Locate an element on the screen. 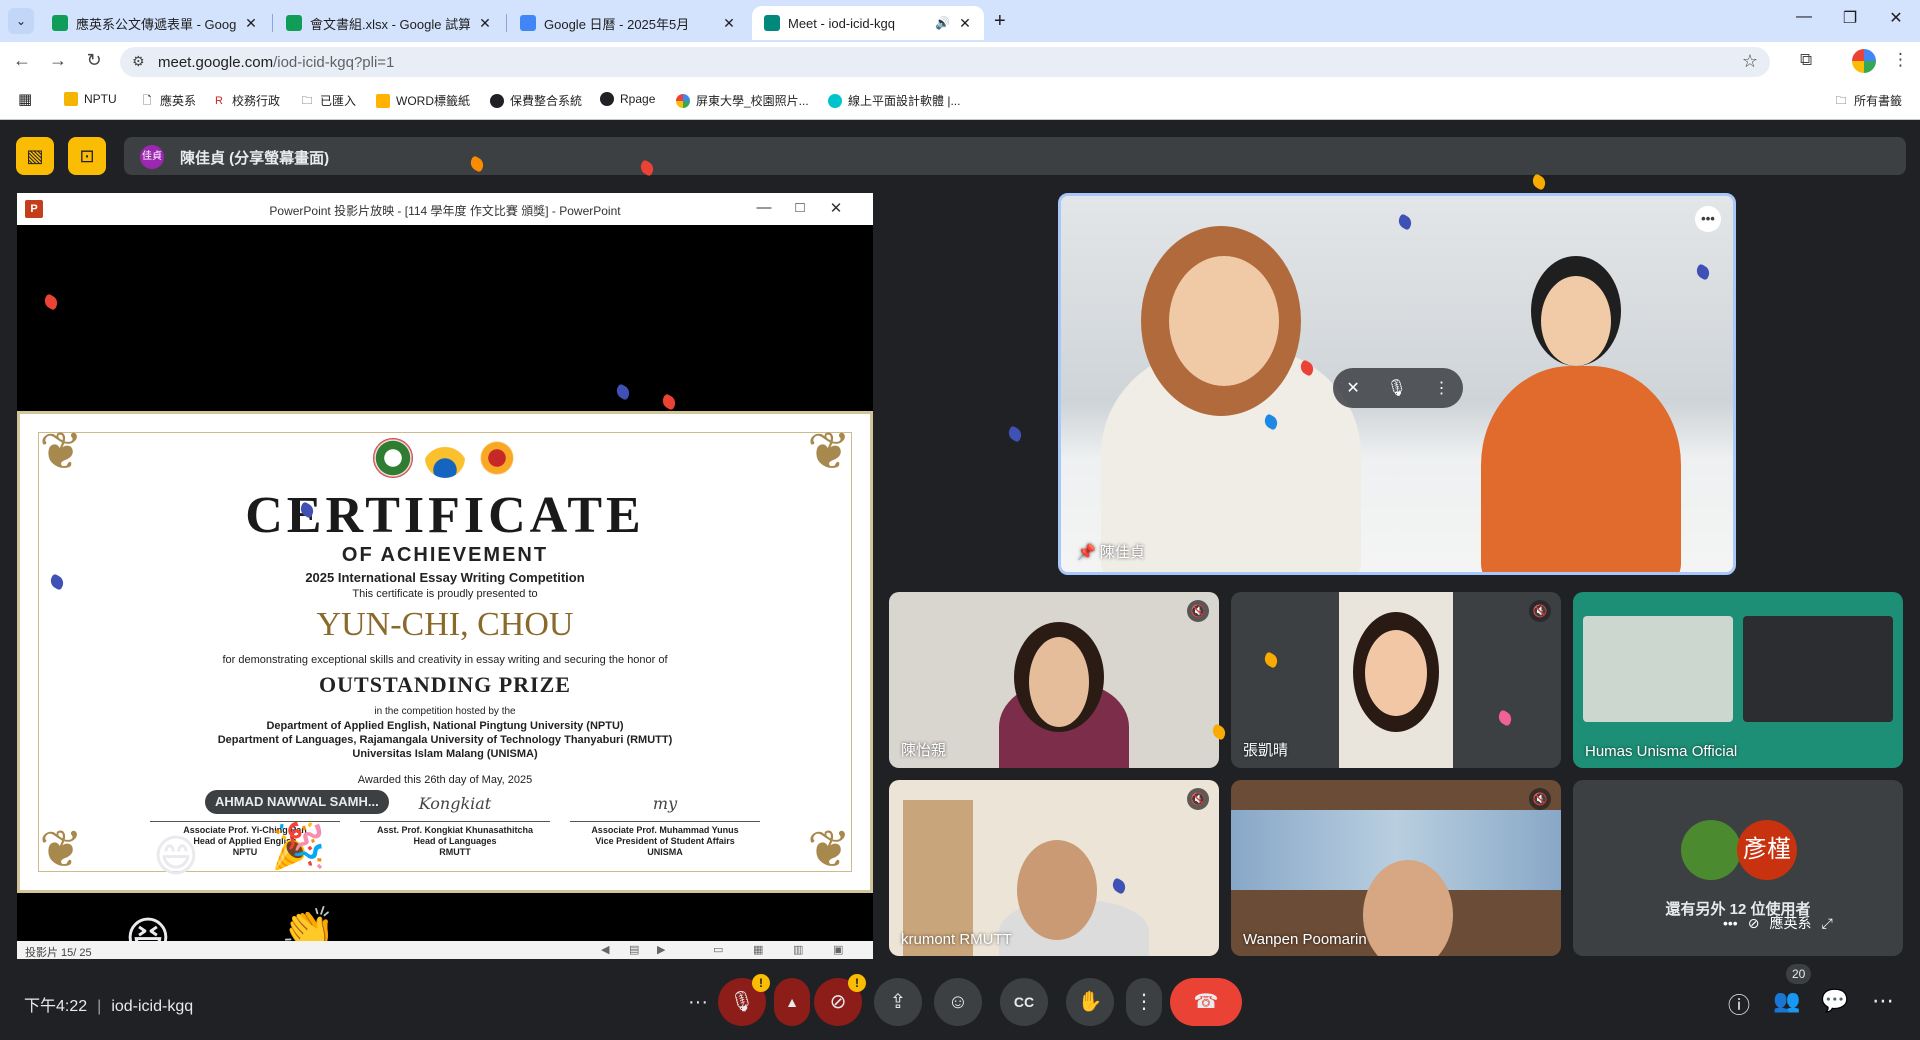 The width and height of the screenshot is (1920, 1040). more-audio-options-icon: ··· is located at coordinates (698, 1002).